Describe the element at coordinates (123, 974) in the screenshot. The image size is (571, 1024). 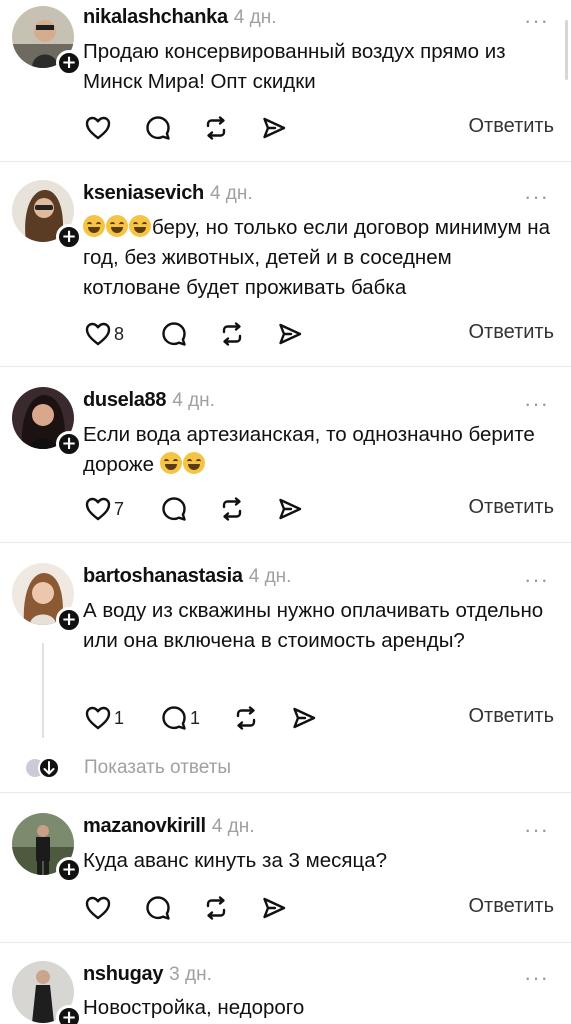
I see `username: nshugay` at that location.